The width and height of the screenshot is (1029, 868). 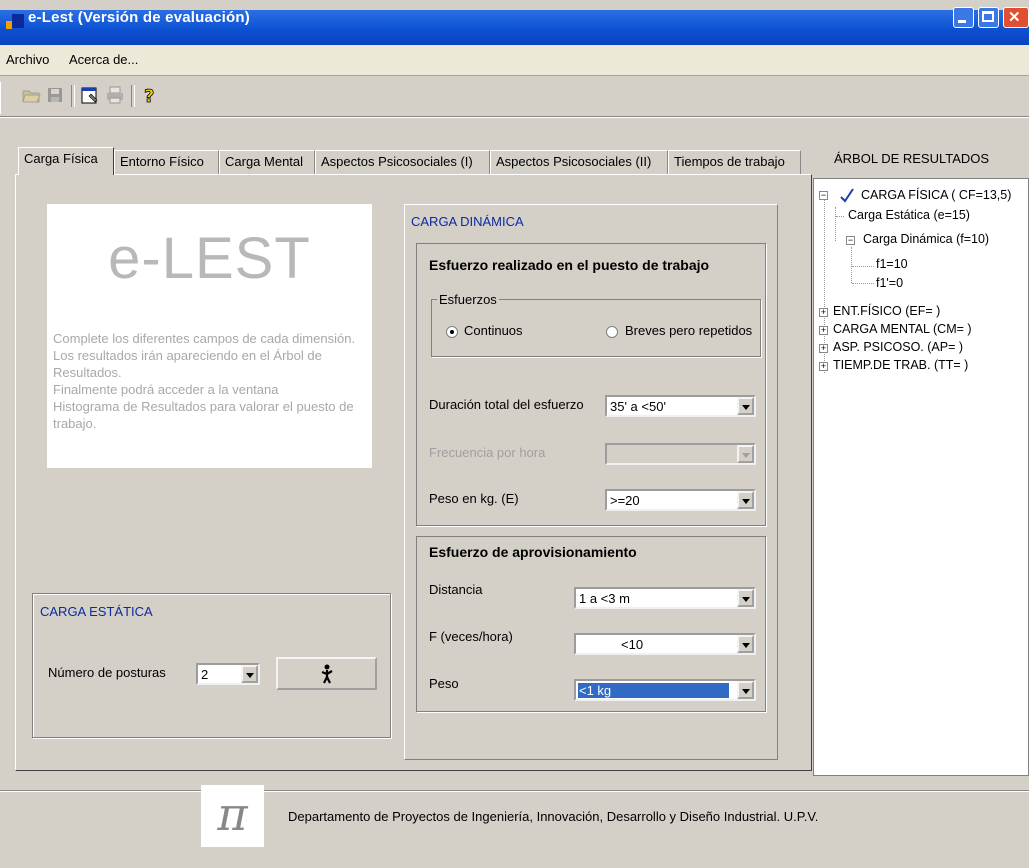 What do you see at coordinates (96, 611) in the screenshot?
I see `static-load-title: CARGA ESTÁTICA` at bounding box center [96, 611].